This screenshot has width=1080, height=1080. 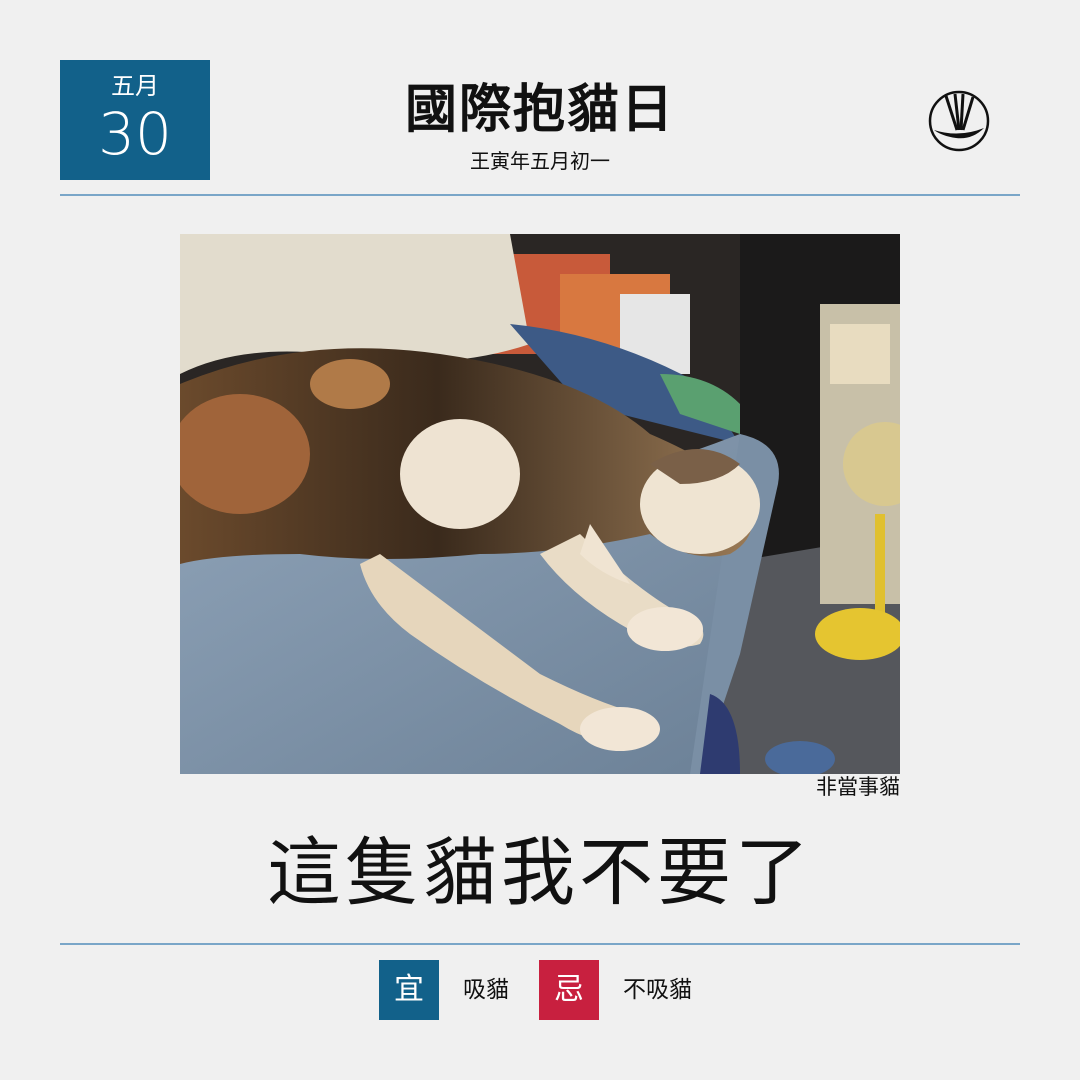 What do you see at coordinates (135, 86) in the screenshot?
I see `date-month: 五月` at bounding box center [135, 86].